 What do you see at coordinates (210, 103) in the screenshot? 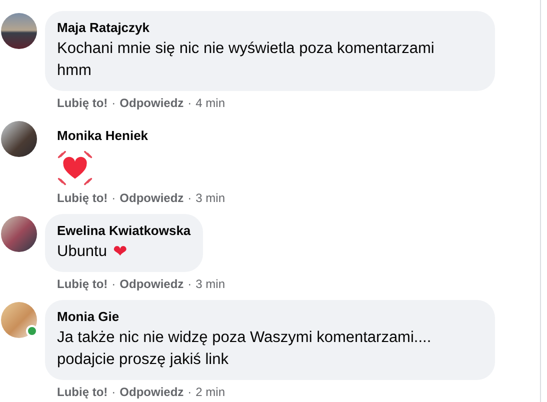
I see `comment-time: 4 min` at bounding box center [210, 103].